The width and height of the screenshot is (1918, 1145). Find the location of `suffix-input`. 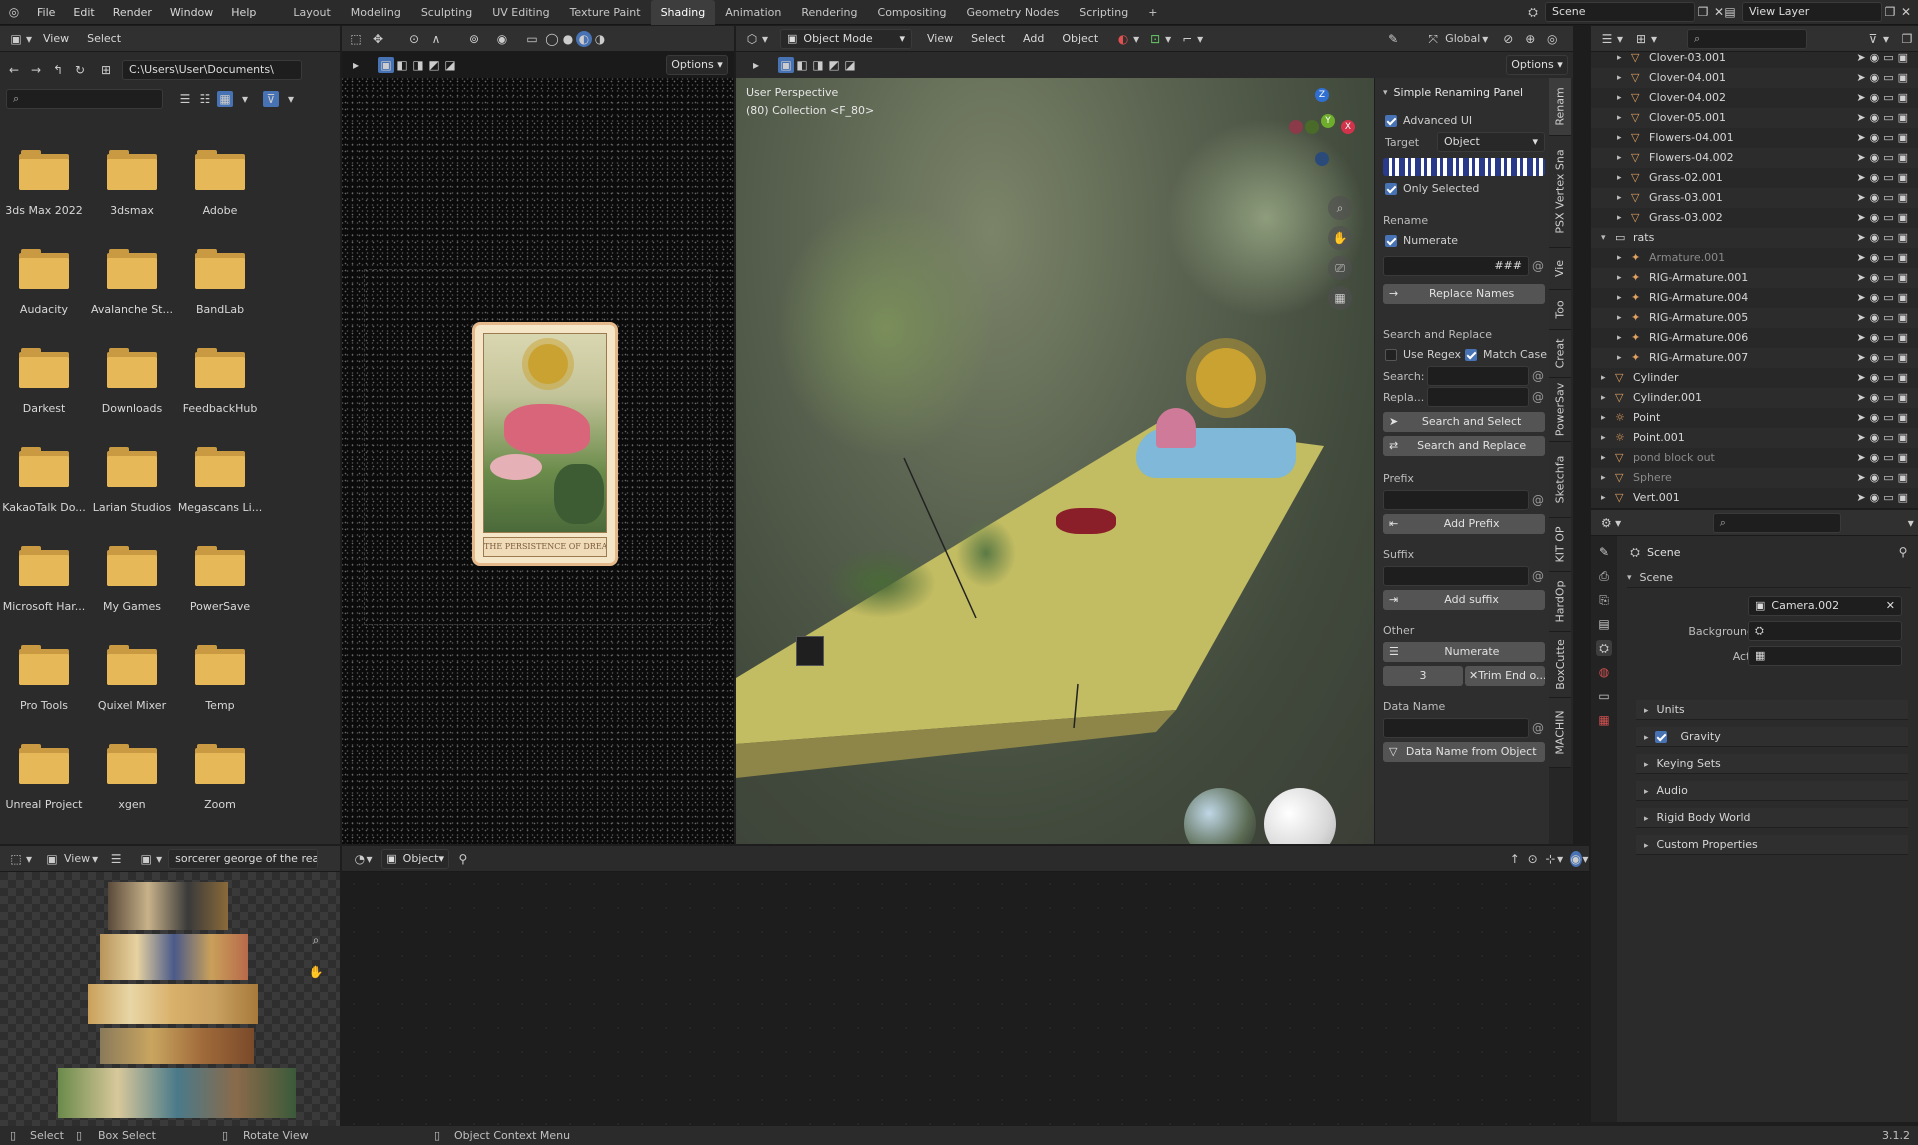

suffix-input is located at coordinates (1456, 576).